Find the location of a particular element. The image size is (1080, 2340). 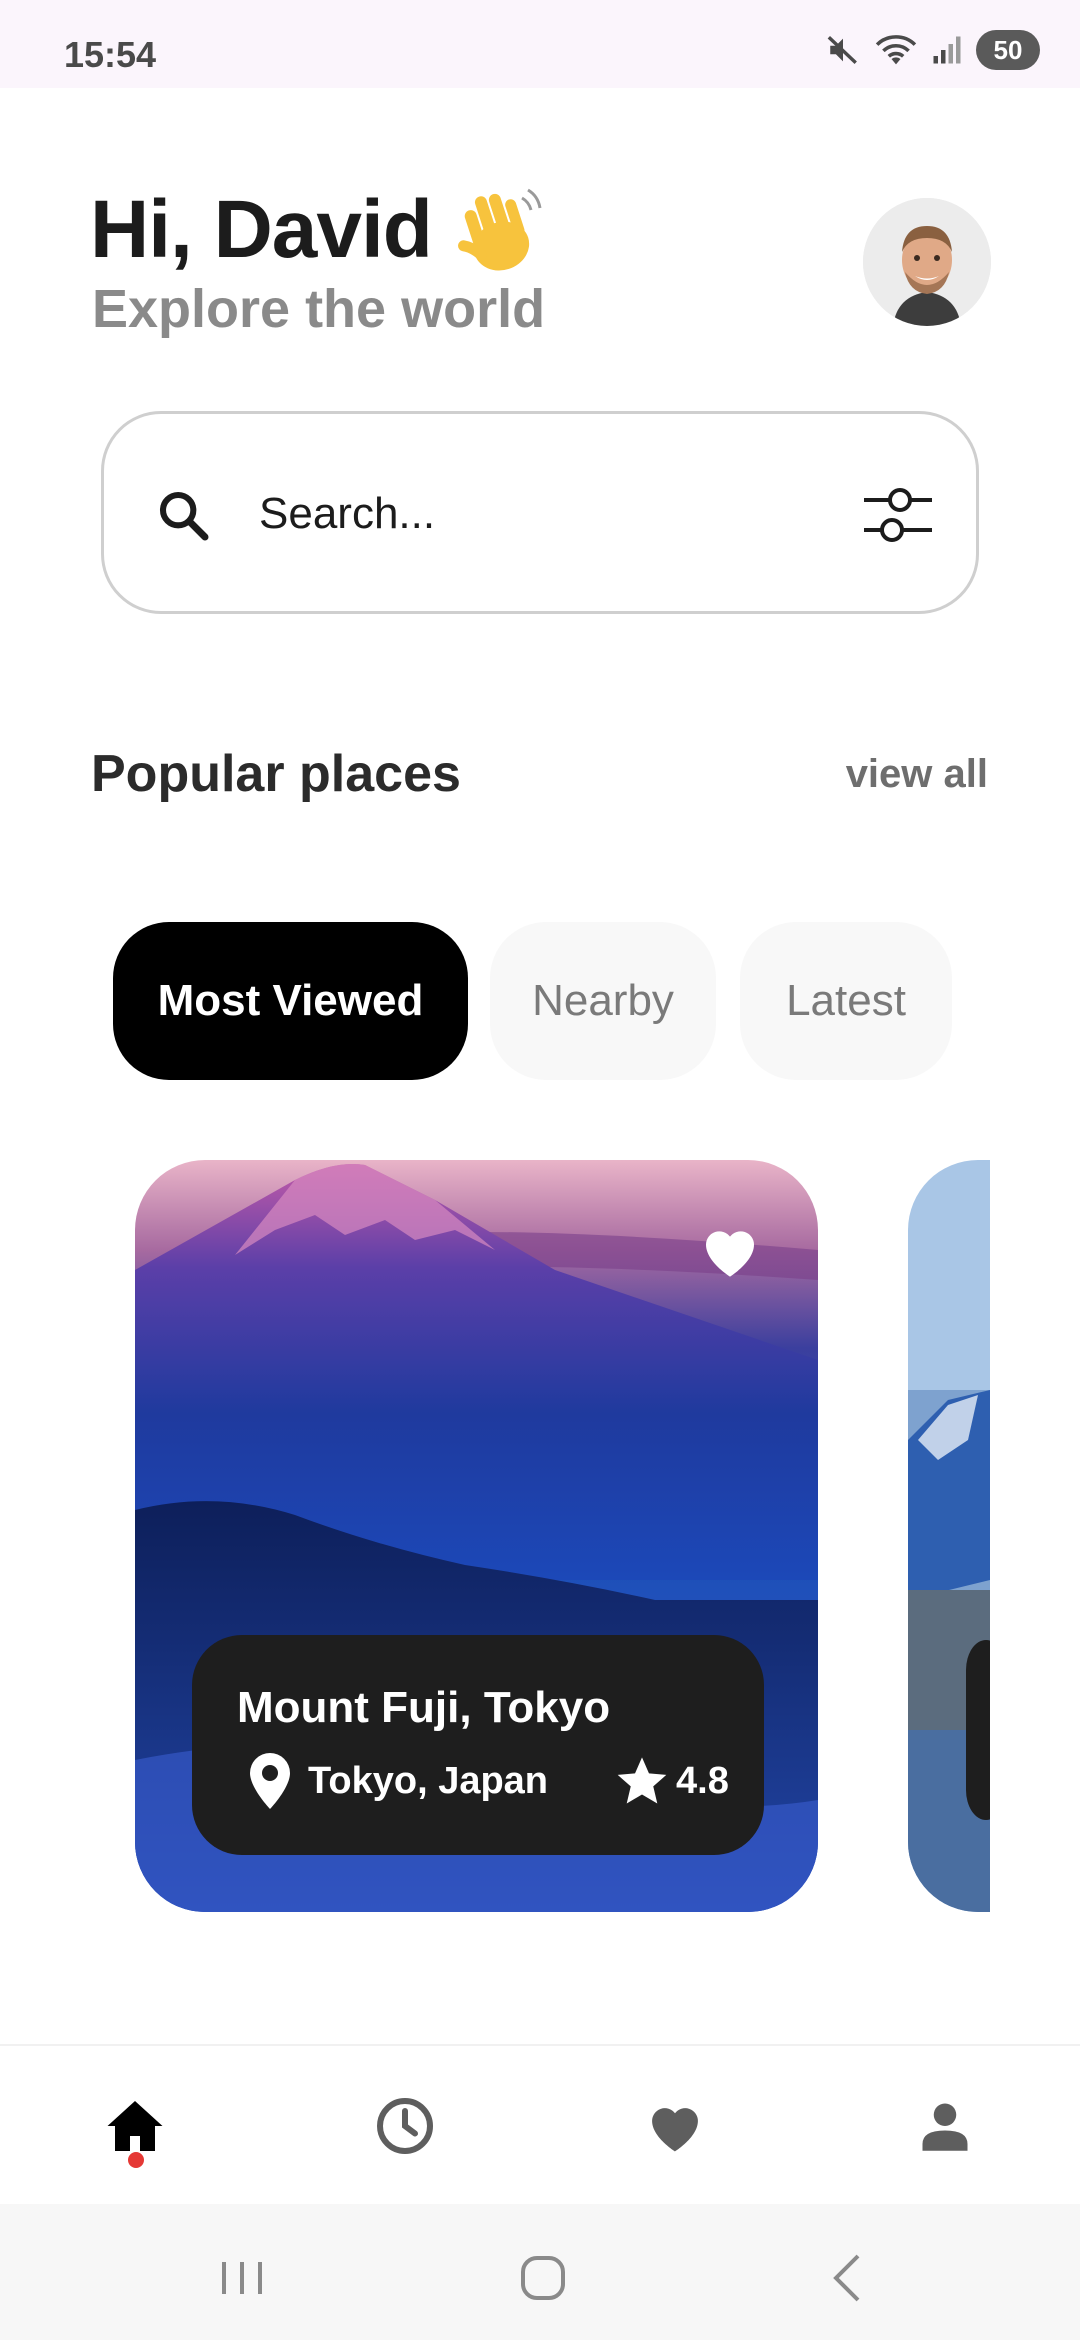

active-indicator-dot is located at coordinates (136, 2160).